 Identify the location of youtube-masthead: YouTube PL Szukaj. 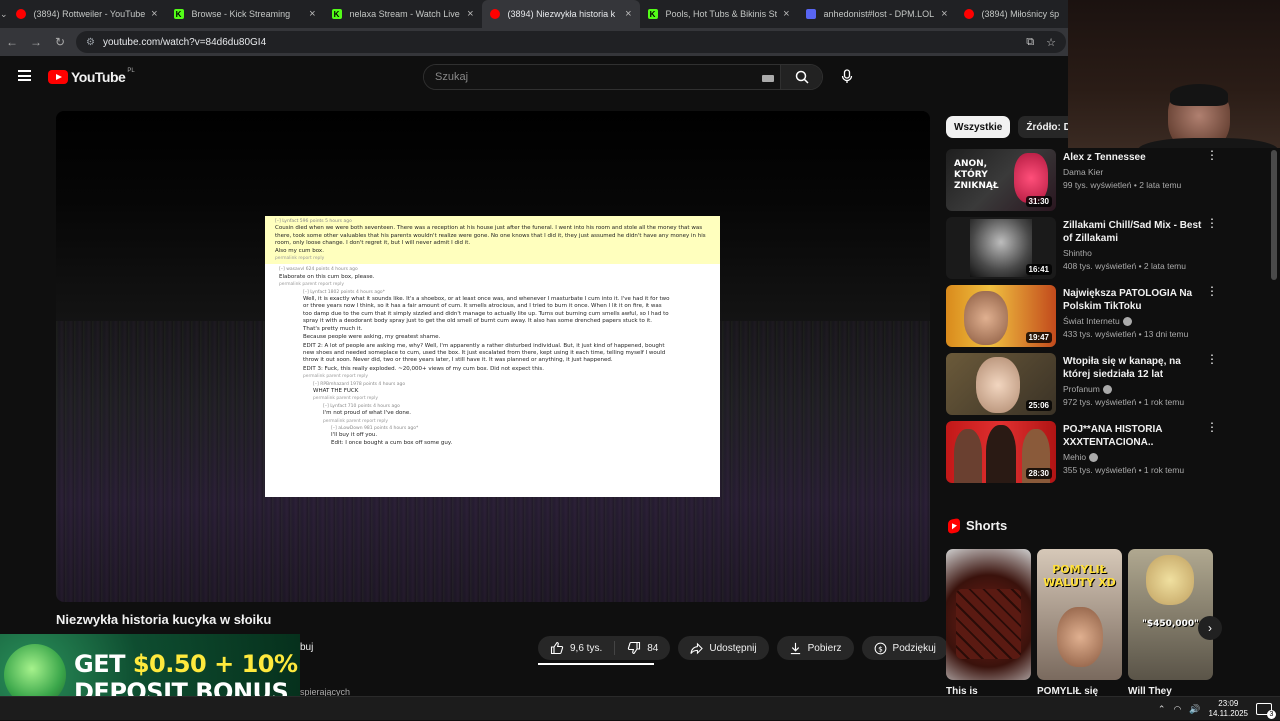
(534, 76).